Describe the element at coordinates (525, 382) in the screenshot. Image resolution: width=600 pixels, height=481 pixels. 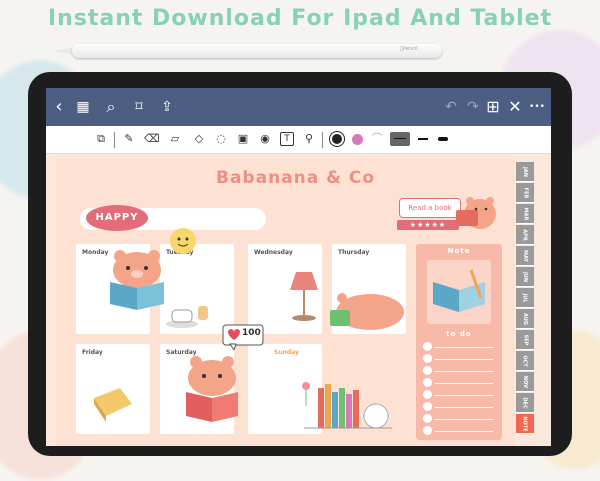
I see `tab-nov: NOV` at that location.